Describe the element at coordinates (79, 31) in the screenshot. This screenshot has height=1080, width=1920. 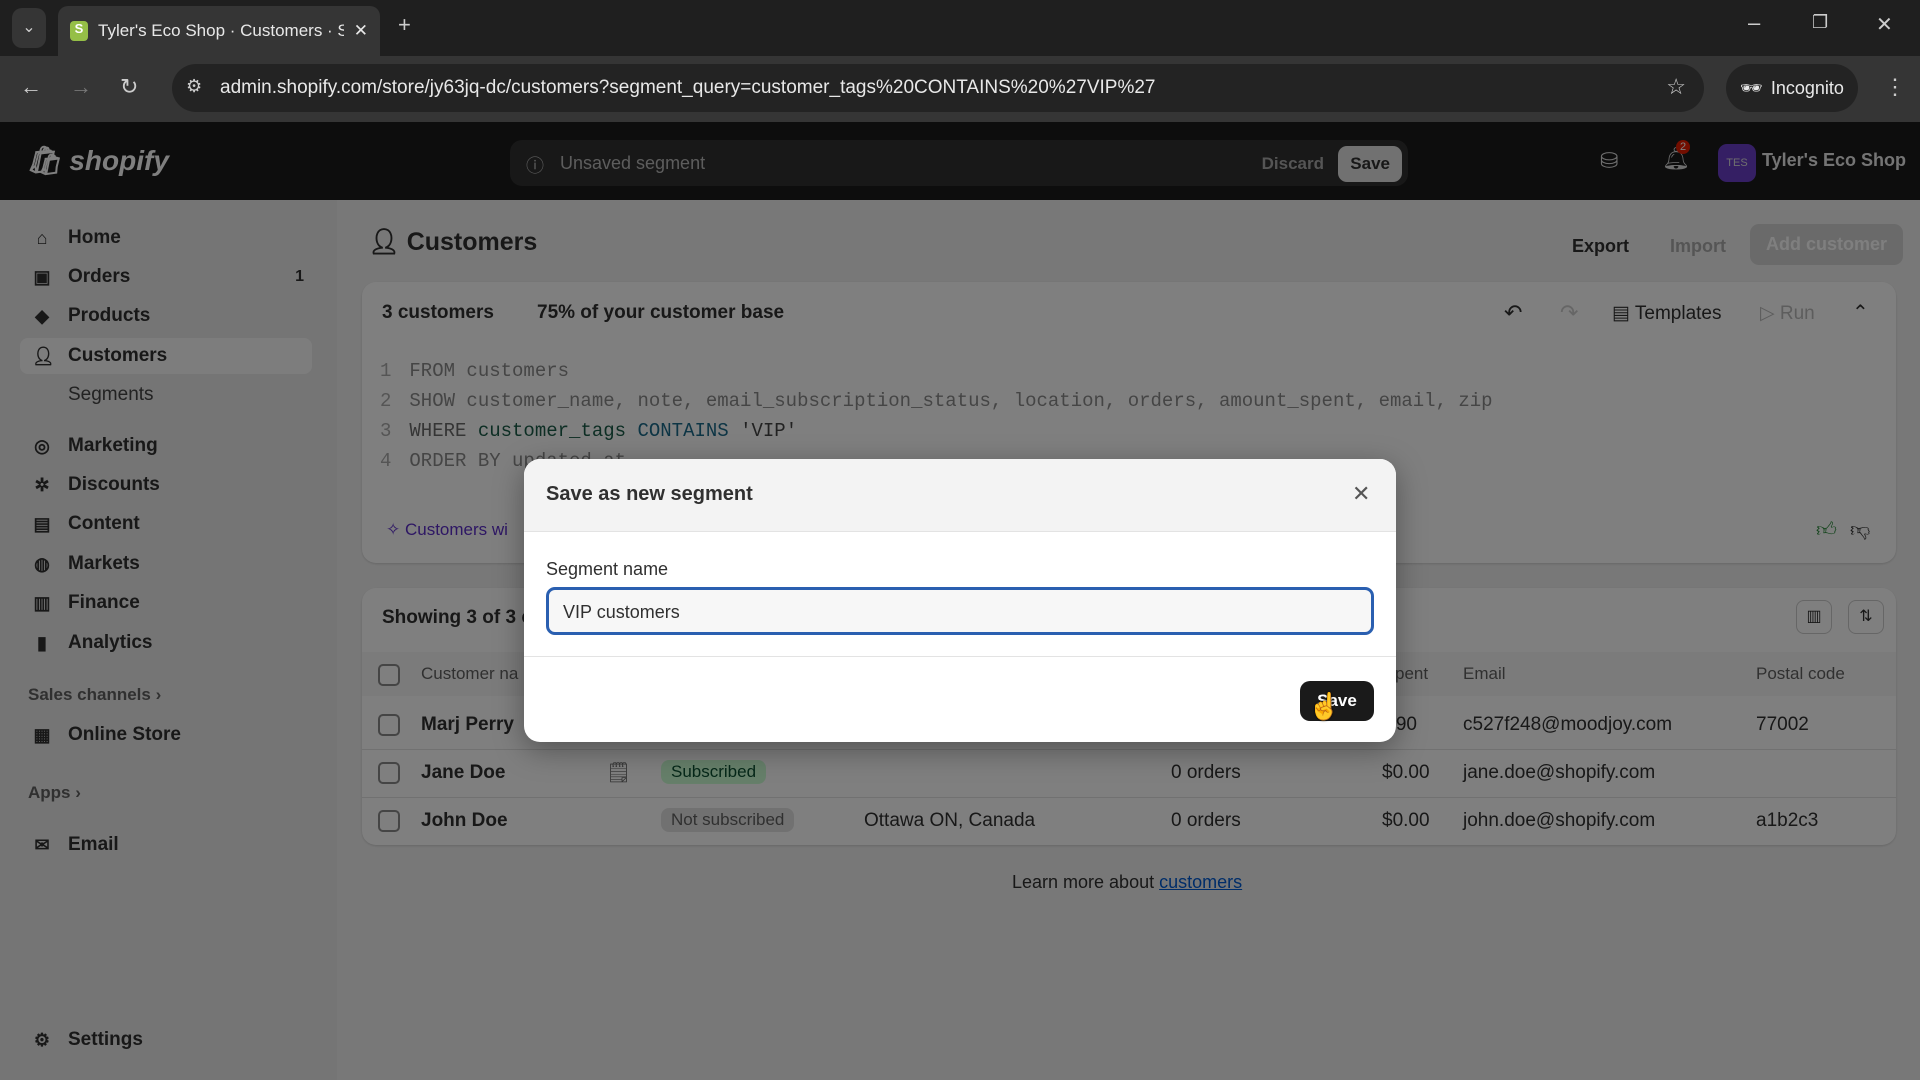
I see `shopify-favicon-icon: S` at that location.